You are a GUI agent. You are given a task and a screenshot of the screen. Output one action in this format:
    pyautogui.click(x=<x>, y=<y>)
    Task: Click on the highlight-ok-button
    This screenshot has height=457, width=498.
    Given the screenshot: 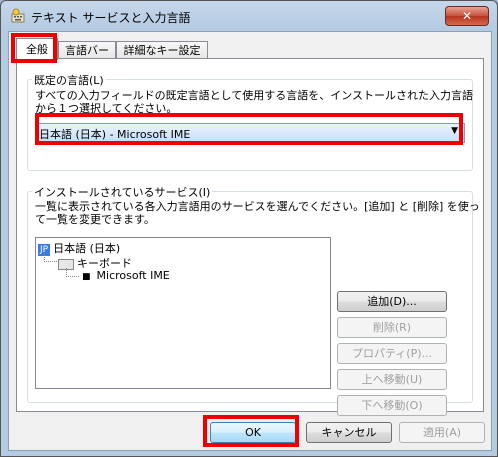 What is the action you would take?
    pyautogui.click(x=251, y=431)
    